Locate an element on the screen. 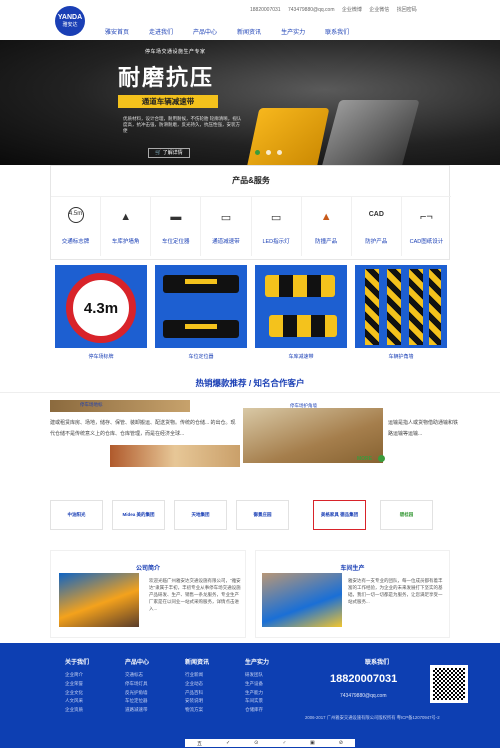 This screenshot has height=748, width=500. client-name: 中油阳光 is located at coordinates (76, 514).